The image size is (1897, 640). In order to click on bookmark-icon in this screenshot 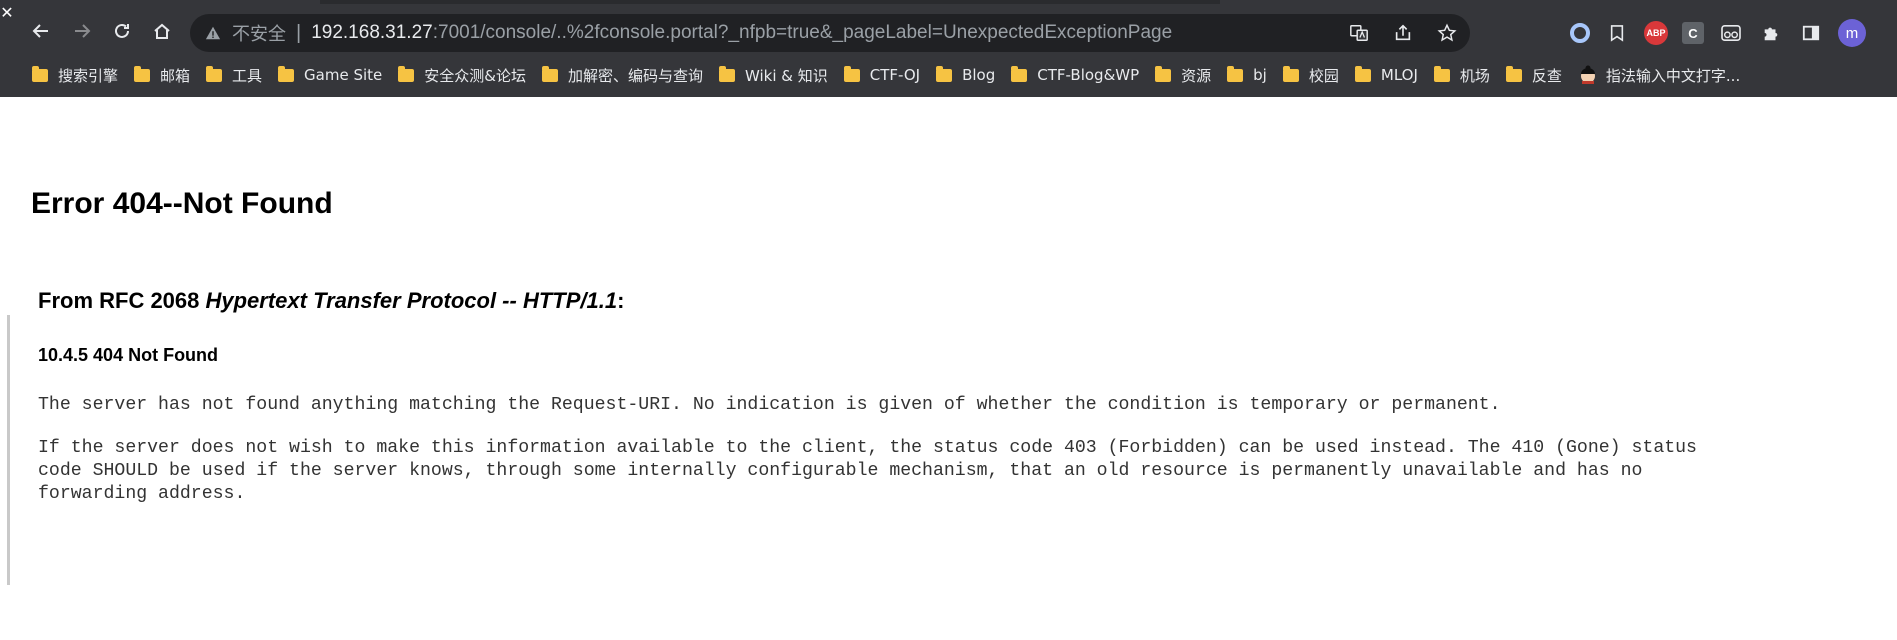, I will do `click(1617, 33)`.